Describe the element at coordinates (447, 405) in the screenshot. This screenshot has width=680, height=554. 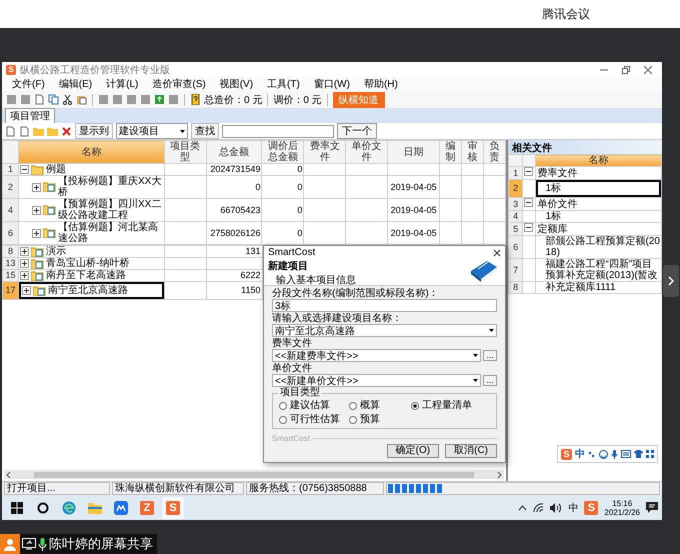
I see `radio-label: 工程量清单` at that location.